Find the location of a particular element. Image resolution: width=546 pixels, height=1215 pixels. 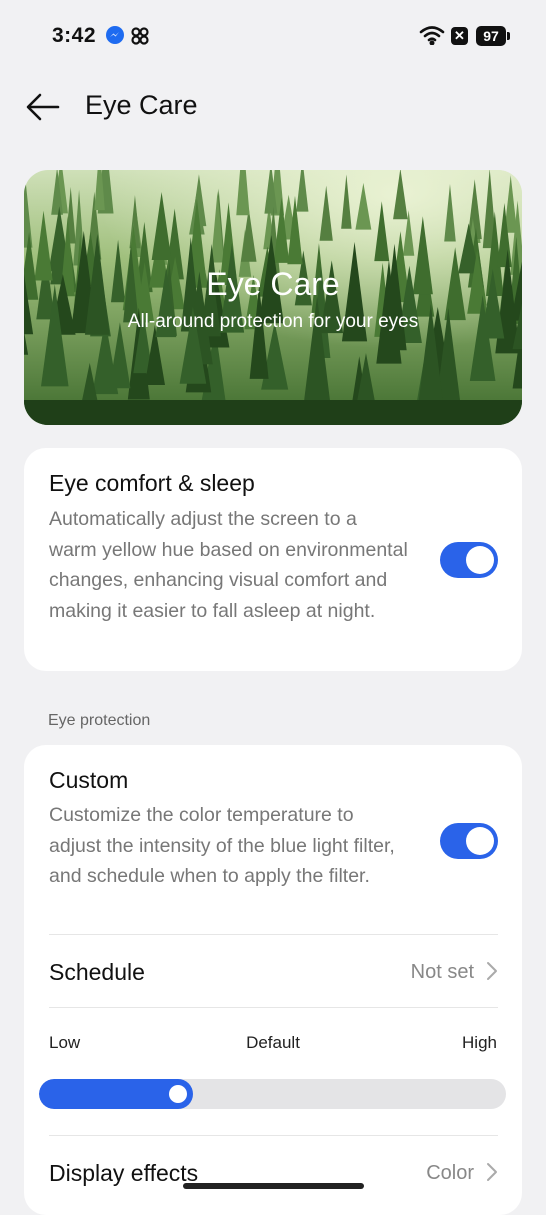

back-button is located at coordinates (43, 107).